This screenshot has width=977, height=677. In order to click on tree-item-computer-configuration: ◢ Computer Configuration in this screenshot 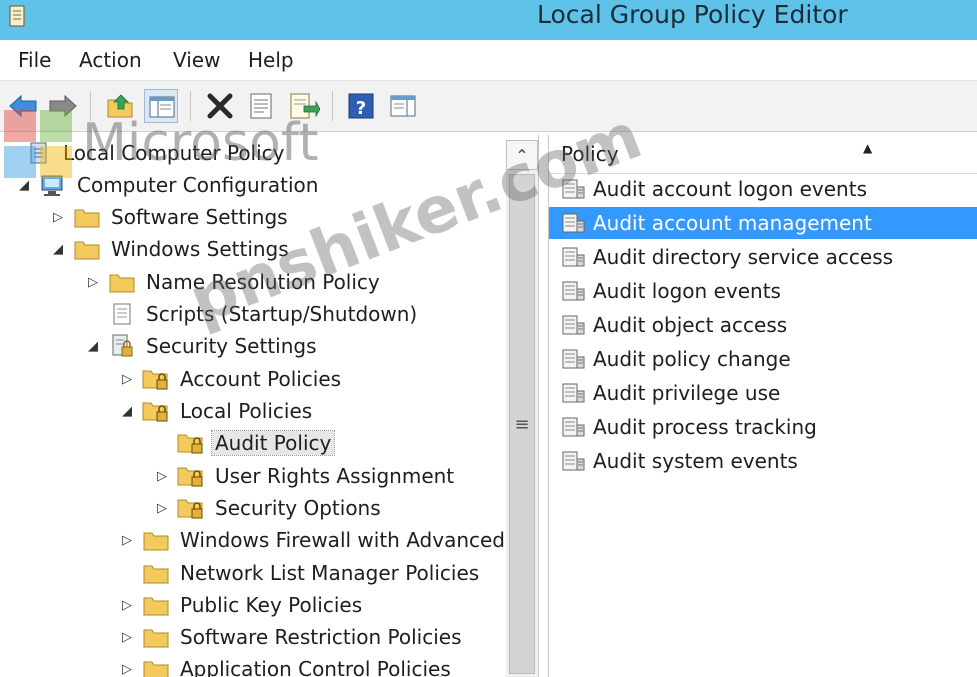, I will do `click(167, 185)`.